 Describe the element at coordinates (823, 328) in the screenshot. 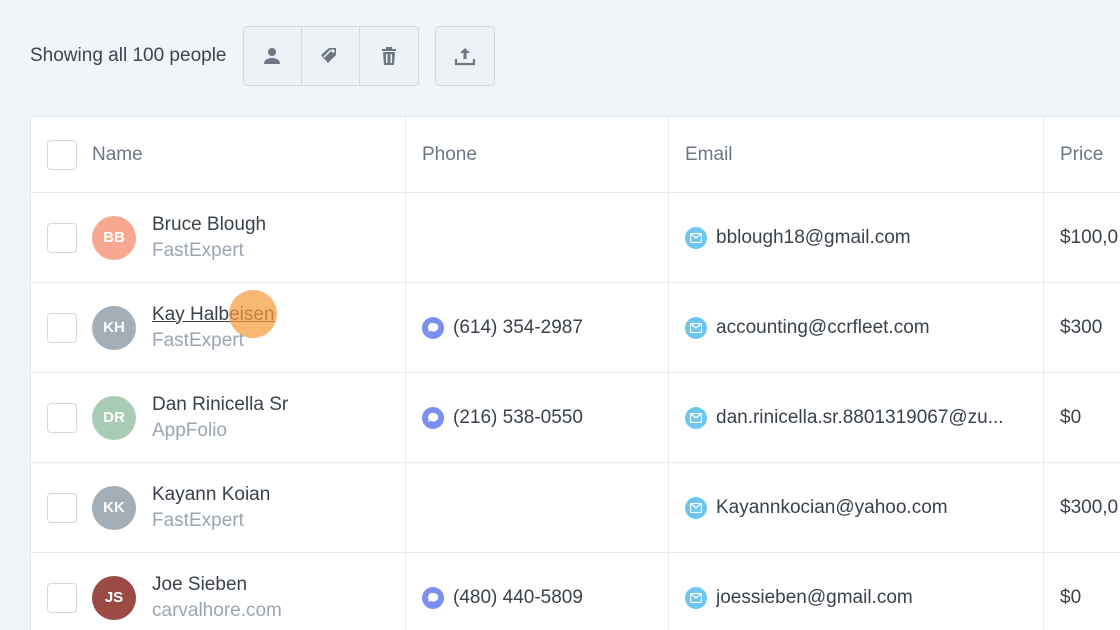

I see `email-link: accounting@ccrfleet.com` at that location.